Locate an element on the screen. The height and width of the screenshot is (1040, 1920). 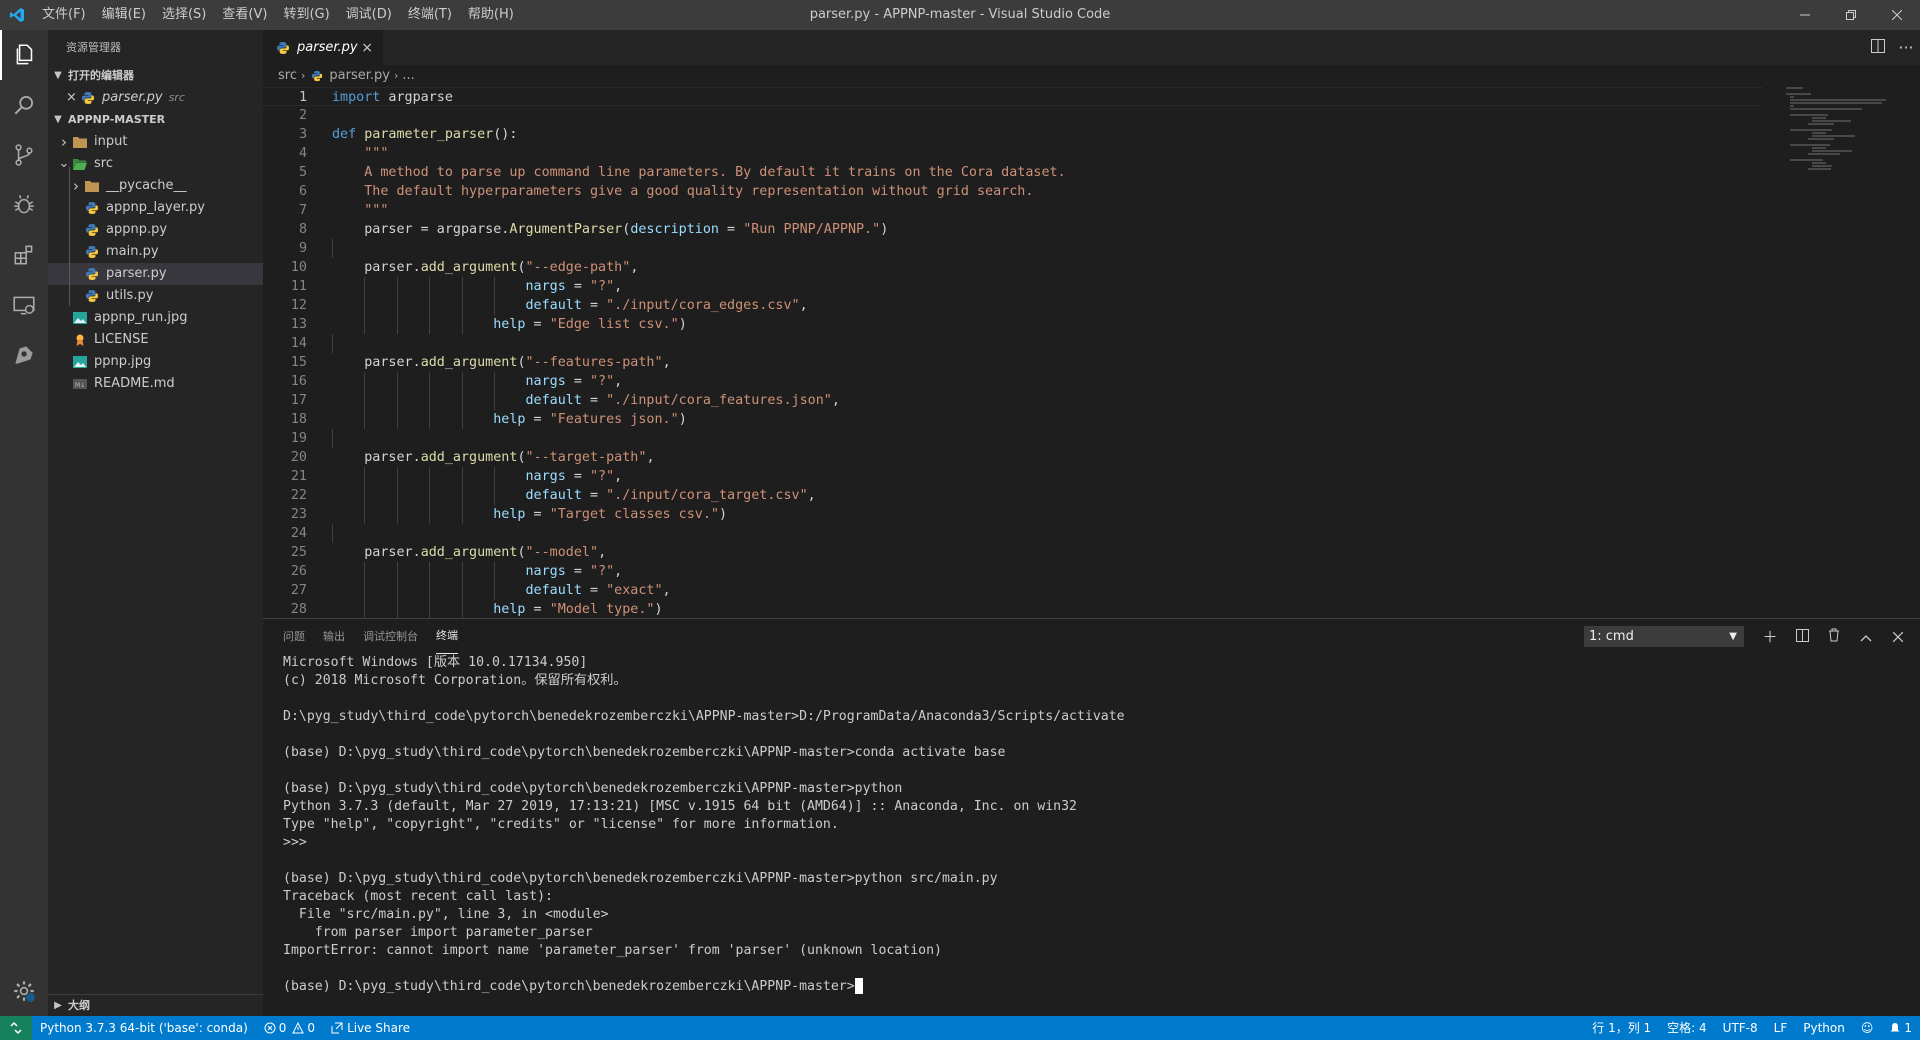
notifications: 1 is located at coordinates (1900, 1028).